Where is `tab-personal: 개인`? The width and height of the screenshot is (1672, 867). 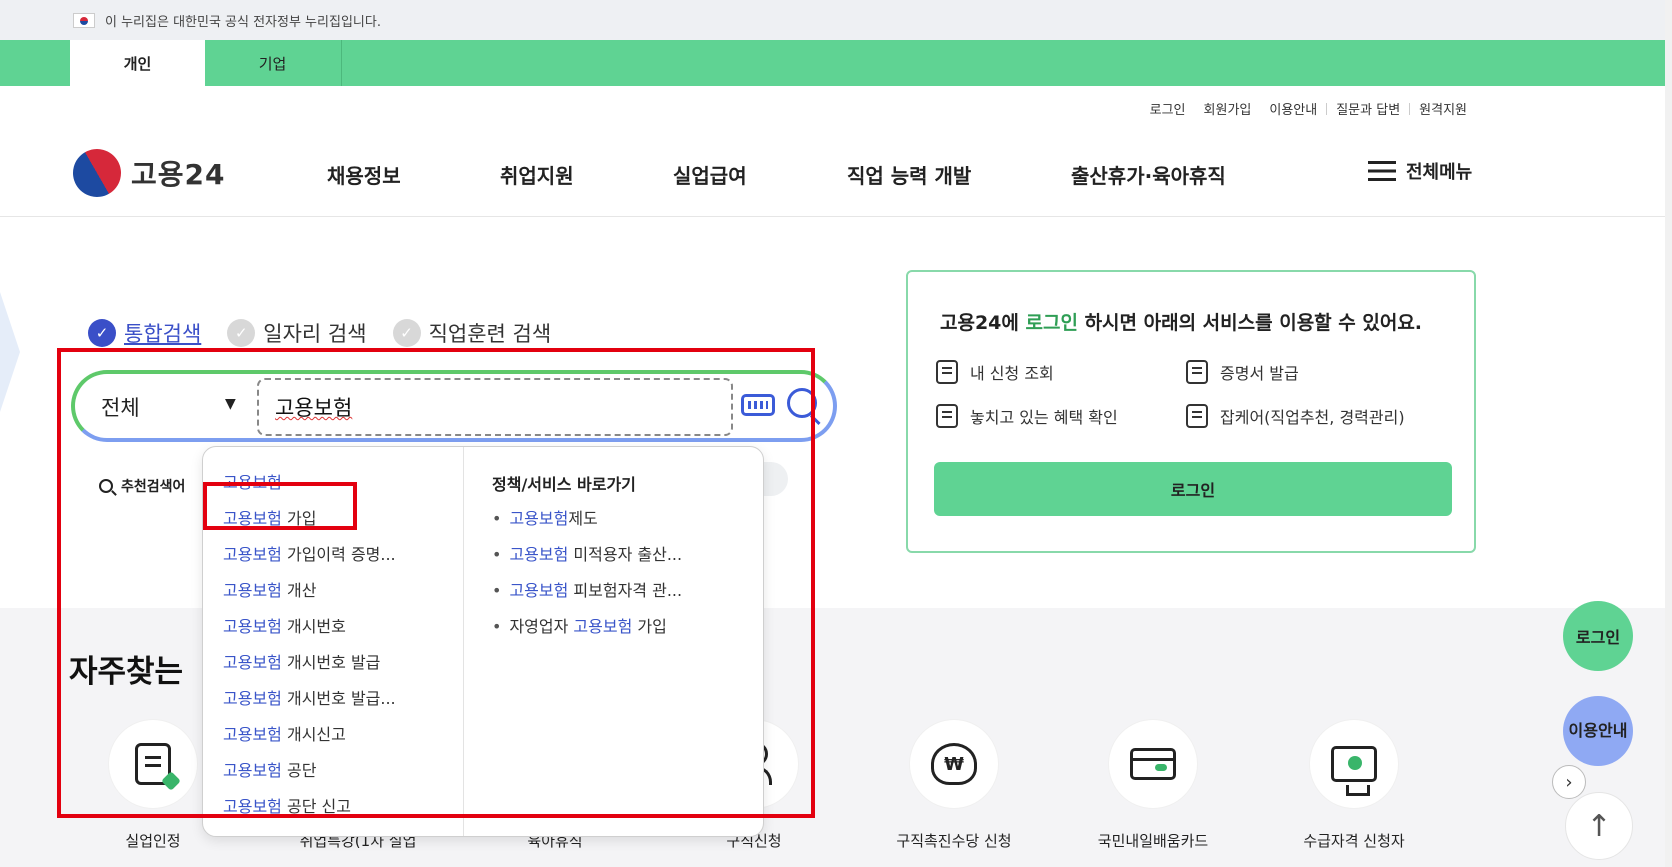 tab-personal: 개인 is located at coordinates (137, 63).